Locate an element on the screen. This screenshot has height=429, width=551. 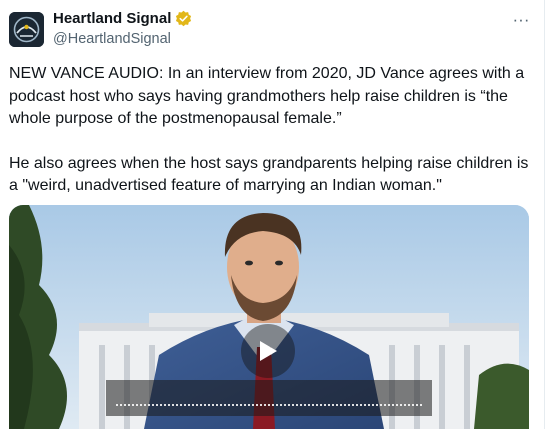
author-avatar is located at coordinates (26, 29).